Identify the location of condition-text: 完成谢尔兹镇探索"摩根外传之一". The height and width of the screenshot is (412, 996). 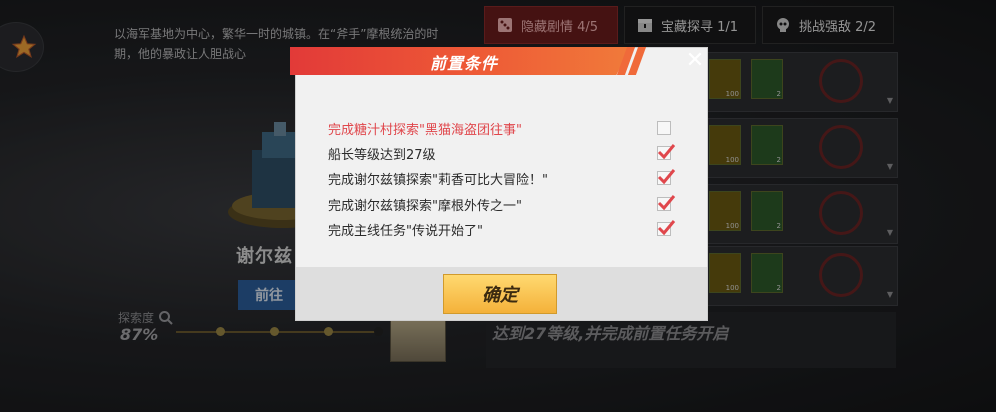
(425, 206).